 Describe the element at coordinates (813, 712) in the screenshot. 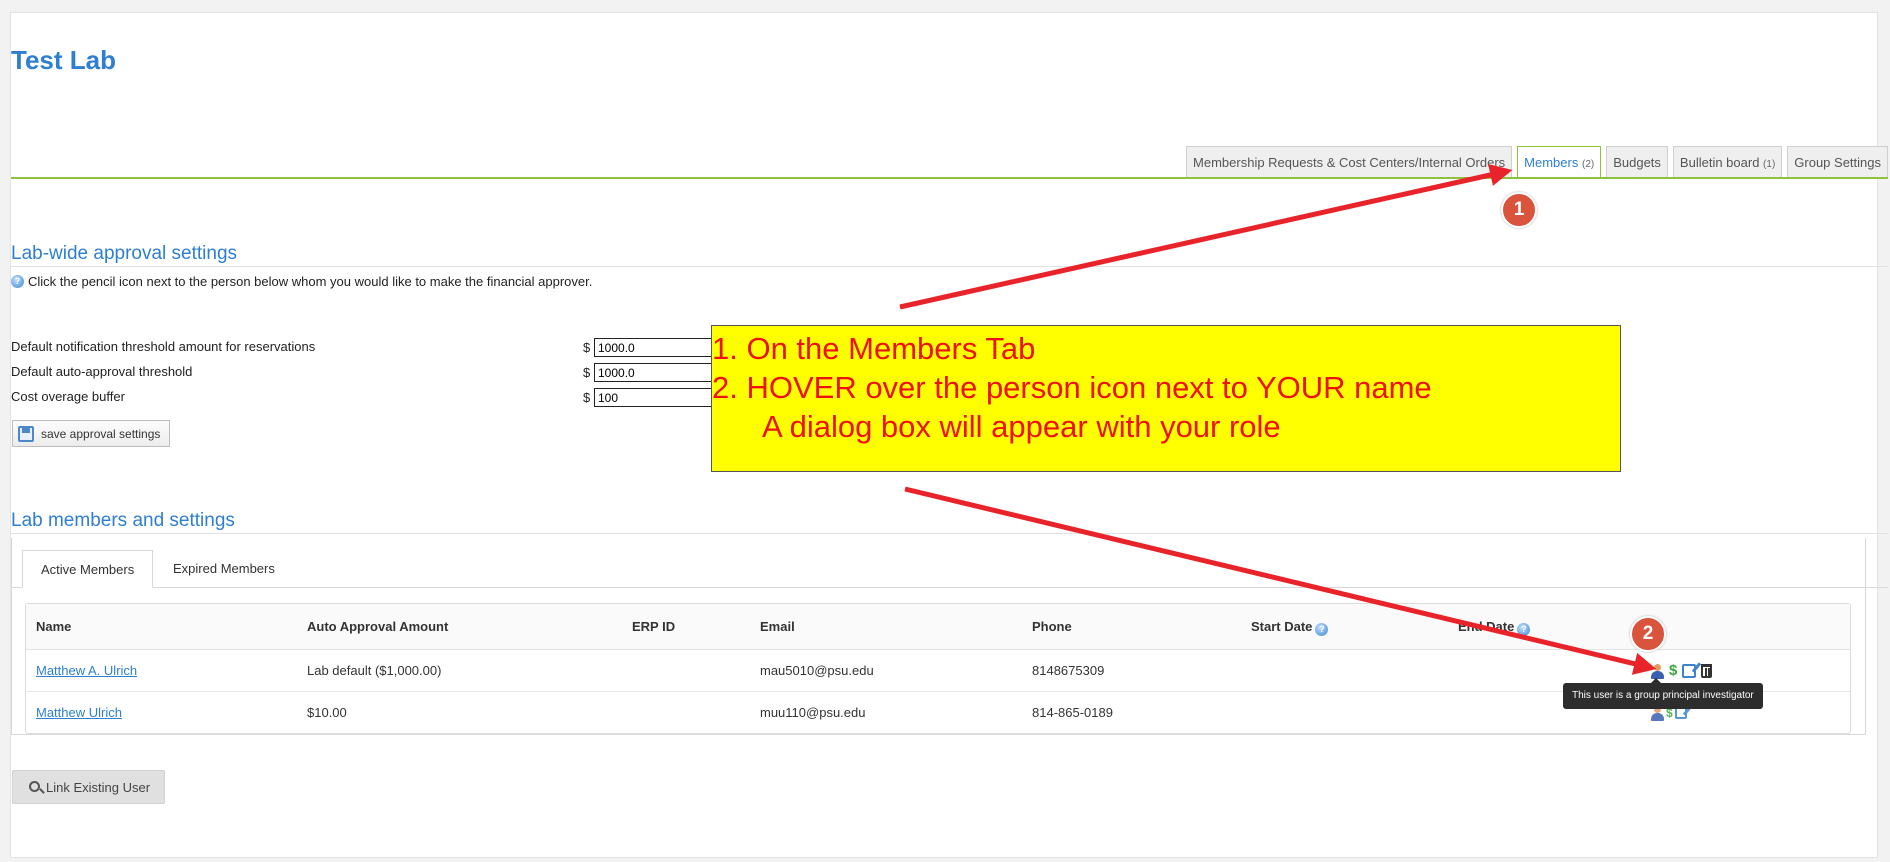

I see `email-value: muu110@psu.edu` at that location.